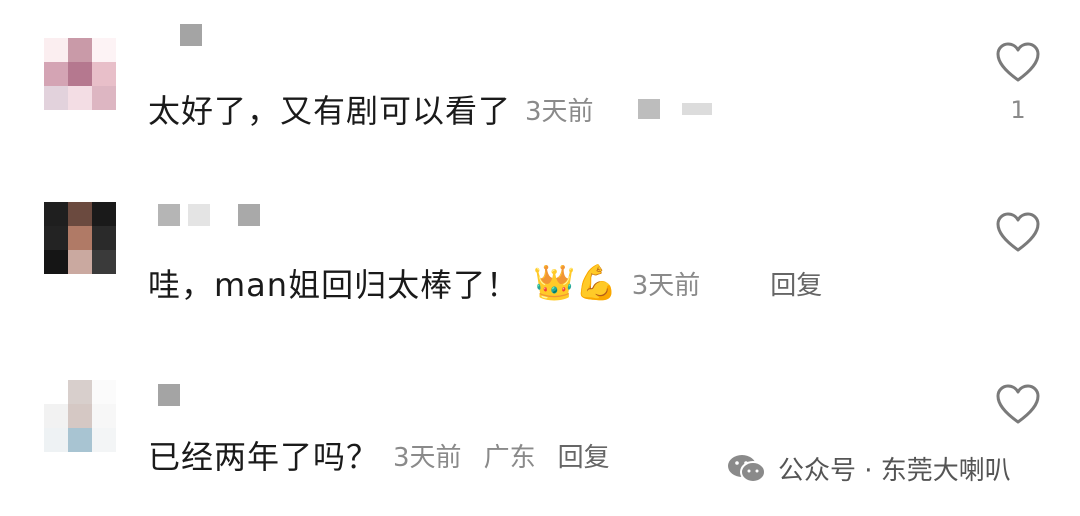 Image resolution: width=1080 pixels, height=516 pixels. What do you see at coordinates (330, 111) in the screenshot?
I see `comment-text: 太好了，又有剧可以看了` at bounding box center [330, 111].